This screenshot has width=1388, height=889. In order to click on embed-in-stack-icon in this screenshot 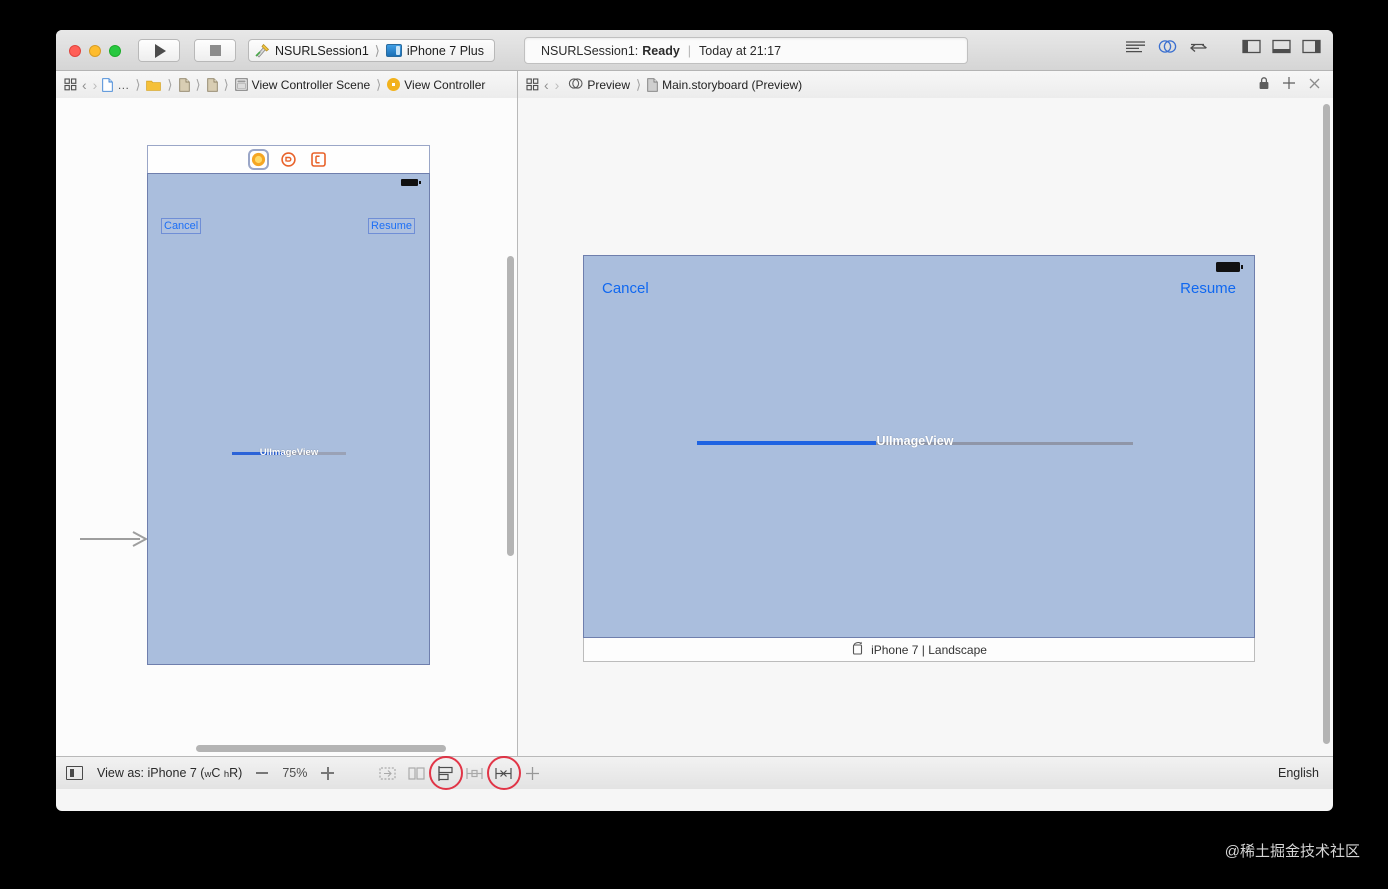, I will do `click(416, 773)`.